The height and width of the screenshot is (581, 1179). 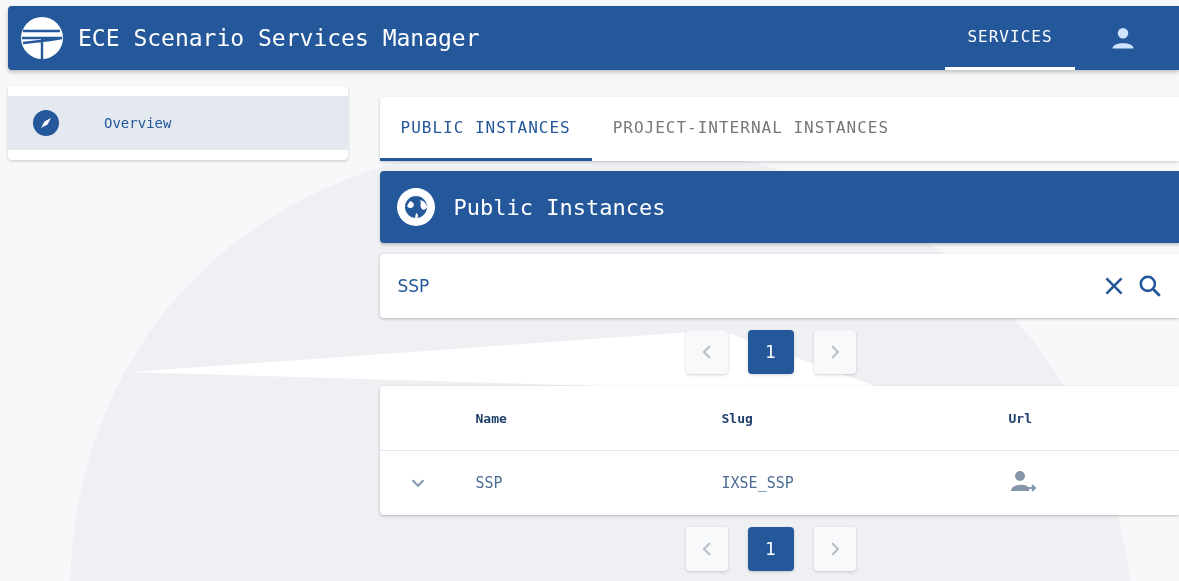 I want to click on tab: PUBLIC INSTANCES, so click(x=485, y=129).